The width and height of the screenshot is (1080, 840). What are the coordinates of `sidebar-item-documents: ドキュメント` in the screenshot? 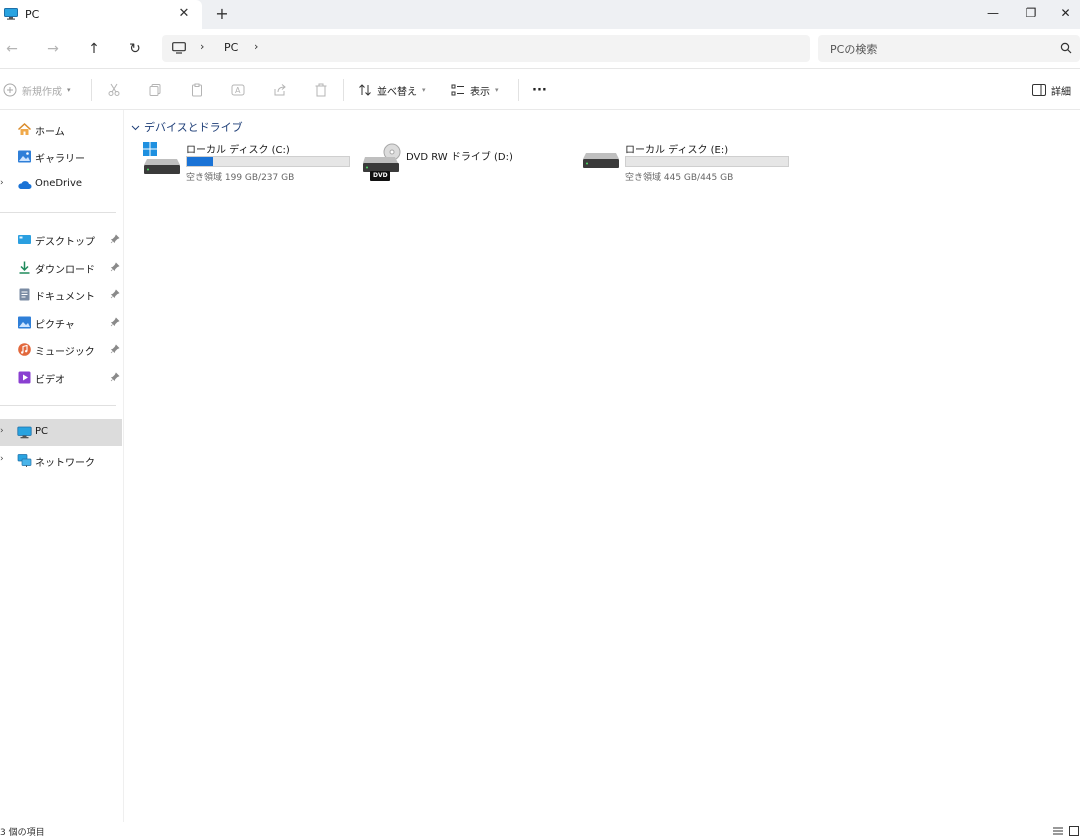 It's located at (61, 294).